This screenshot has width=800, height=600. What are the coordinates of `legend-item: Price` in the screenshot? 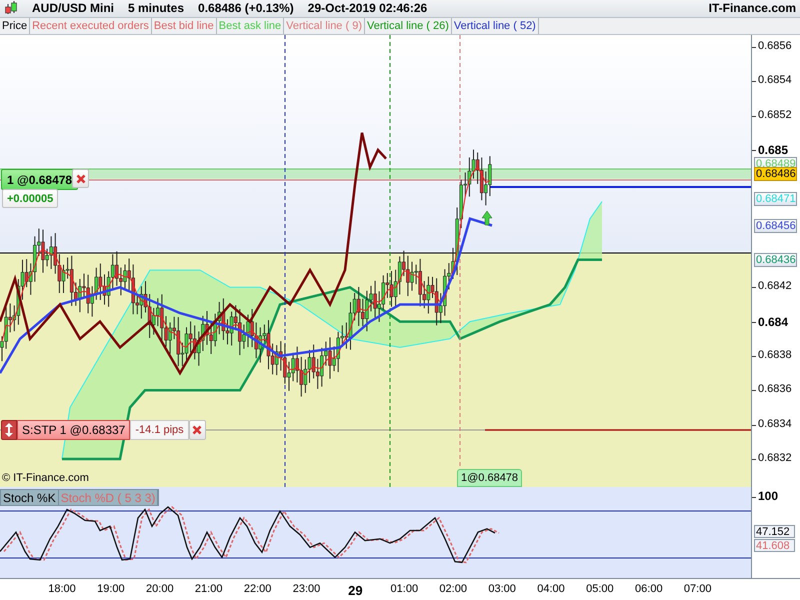 It's located at (15, 26).